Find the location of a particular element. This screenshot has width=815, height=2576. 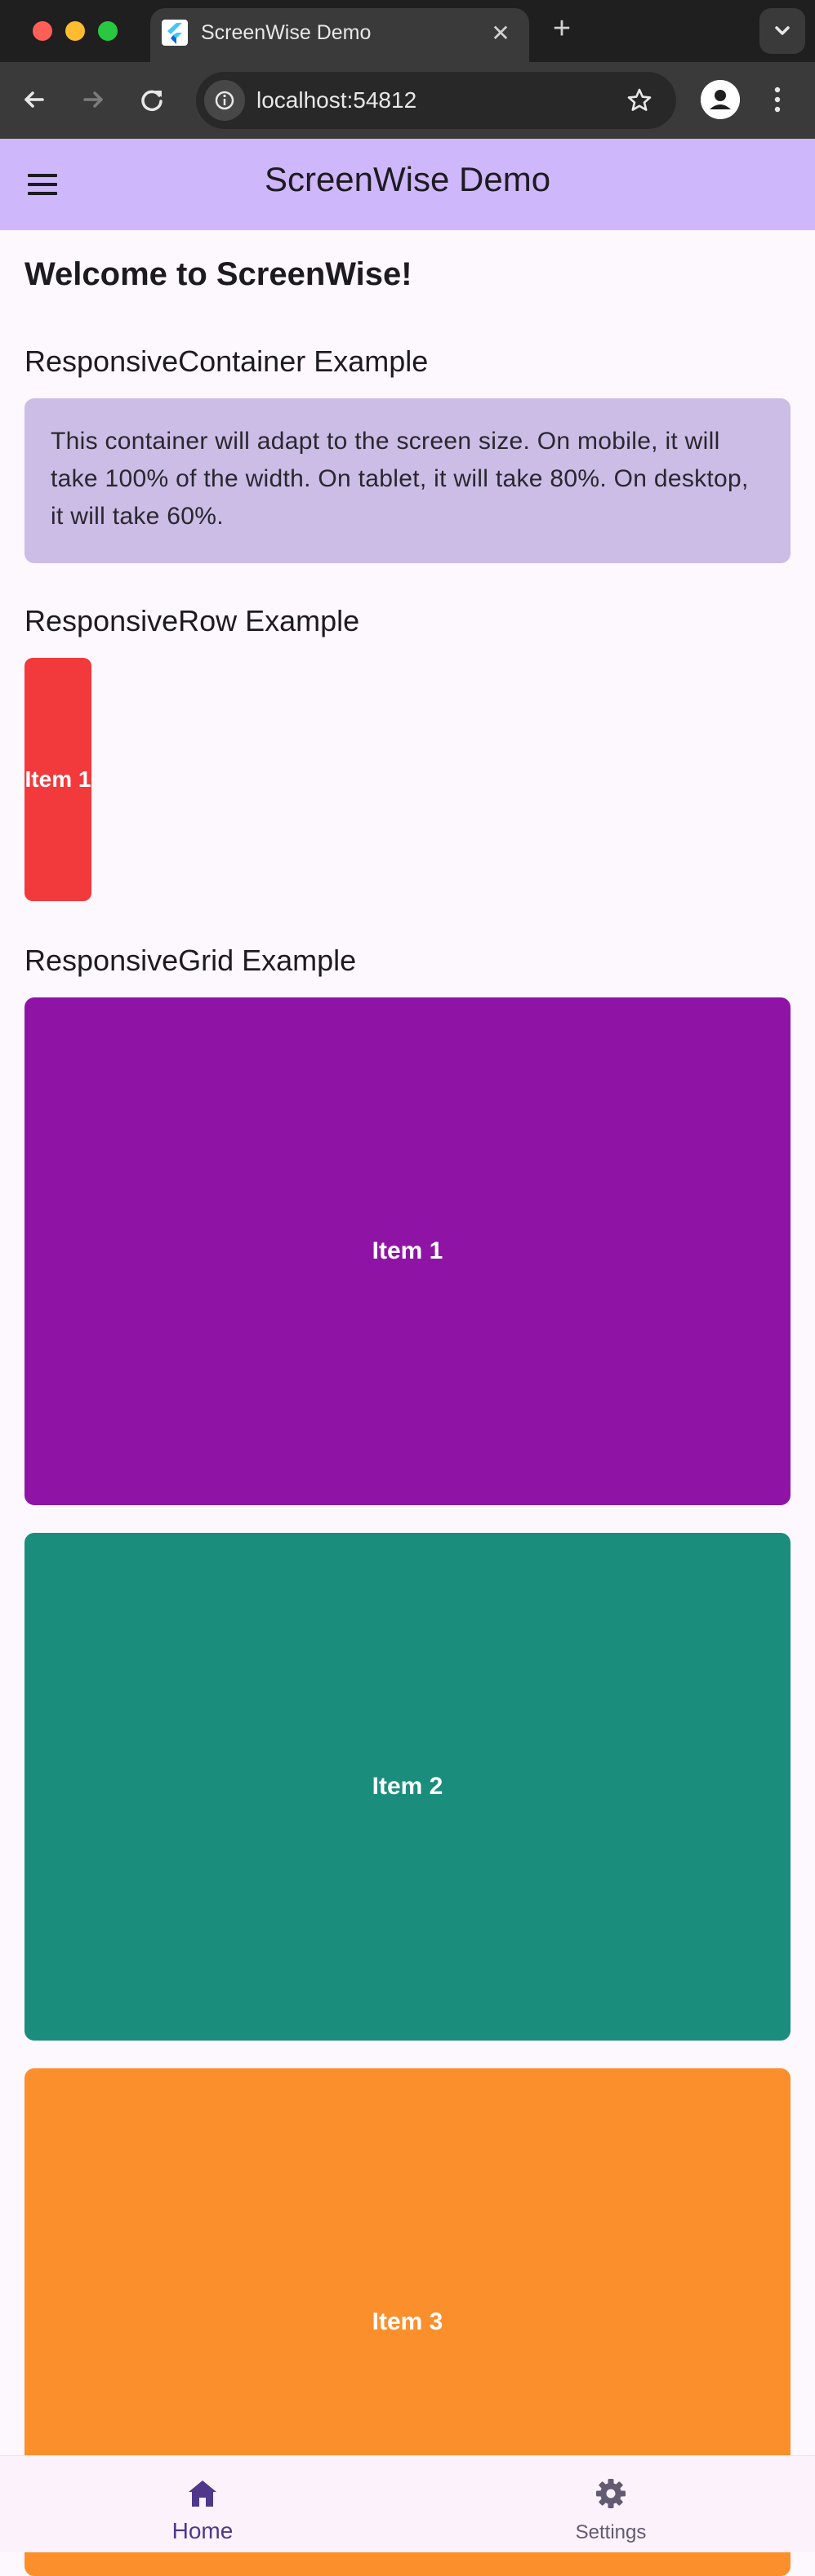

grid-item-label: Item 3 is located at coordinates (407, 2321).